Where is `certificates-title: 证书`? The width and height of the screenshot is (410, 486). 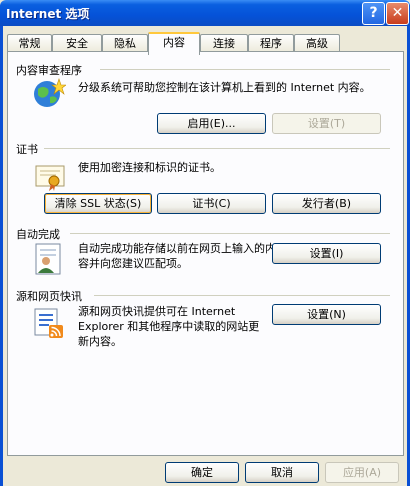 certificates-title: 证书 is located at coordinates (27, 149).